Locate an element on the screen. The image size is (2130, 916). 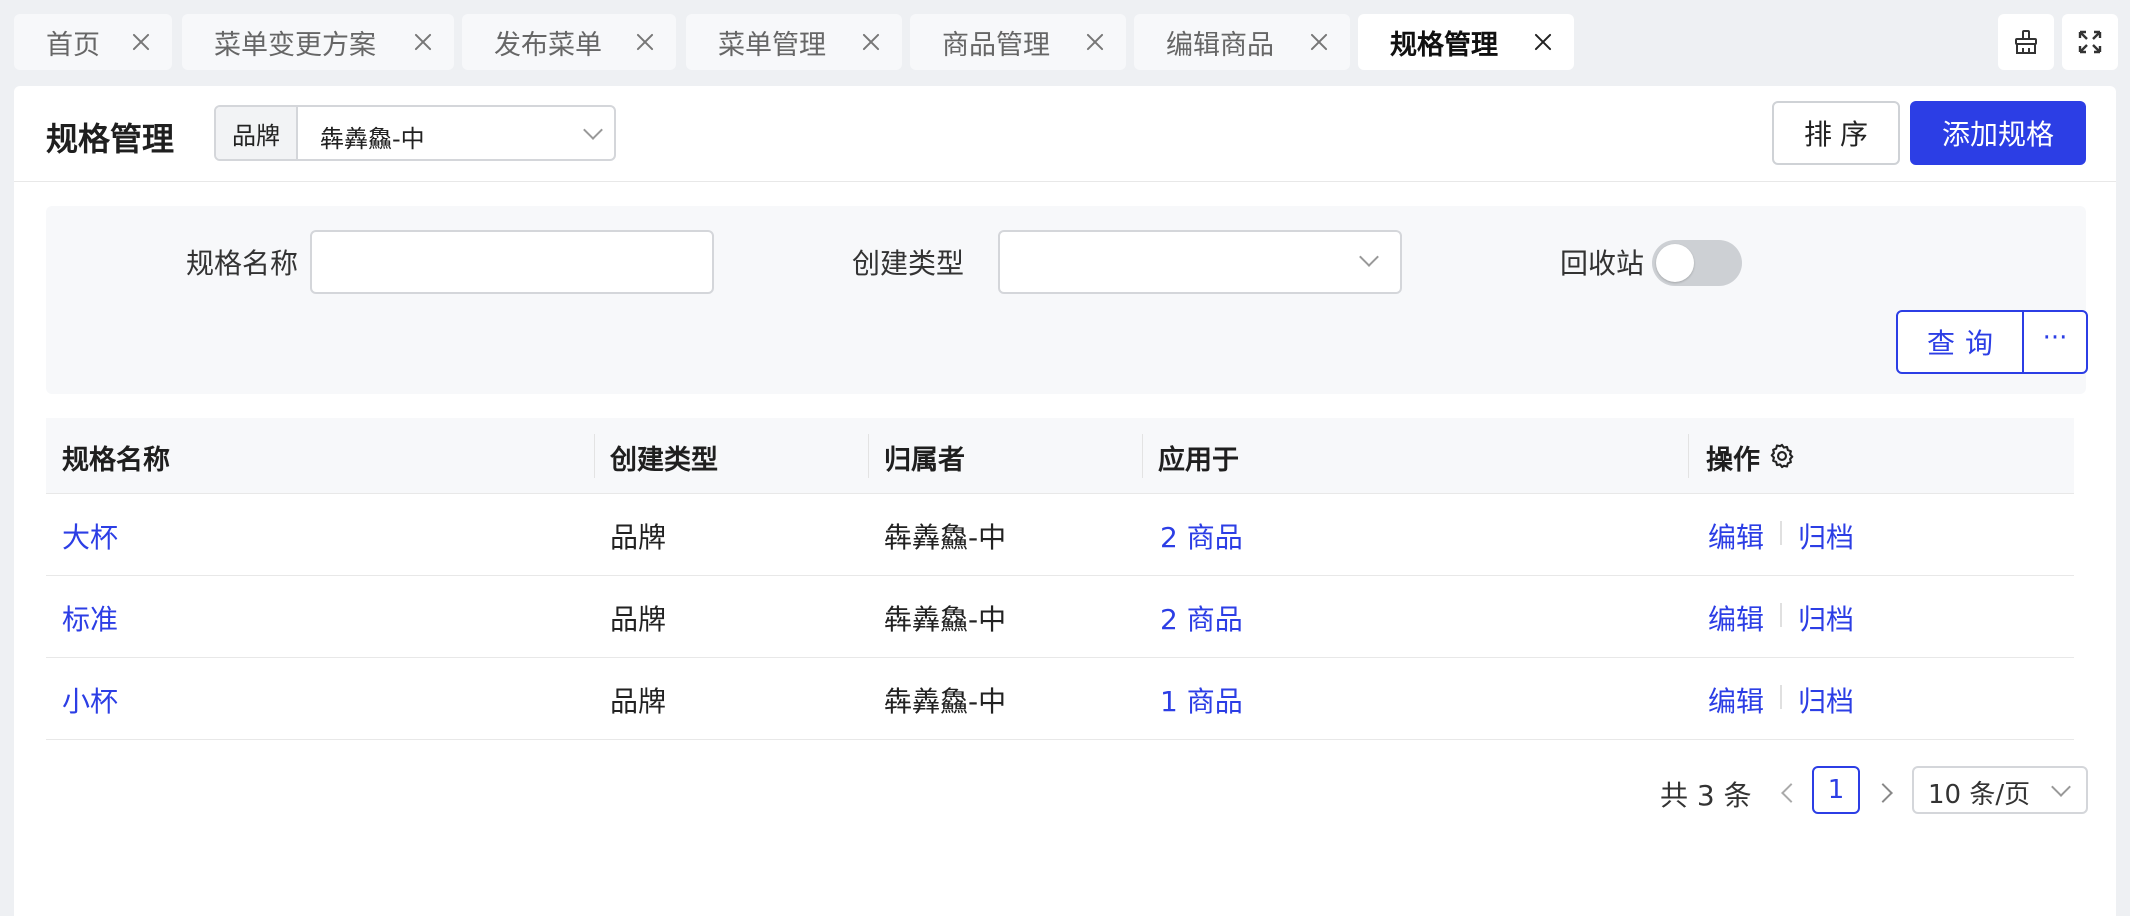
more-options-button: ··· is located at coordinates (2055, 342).